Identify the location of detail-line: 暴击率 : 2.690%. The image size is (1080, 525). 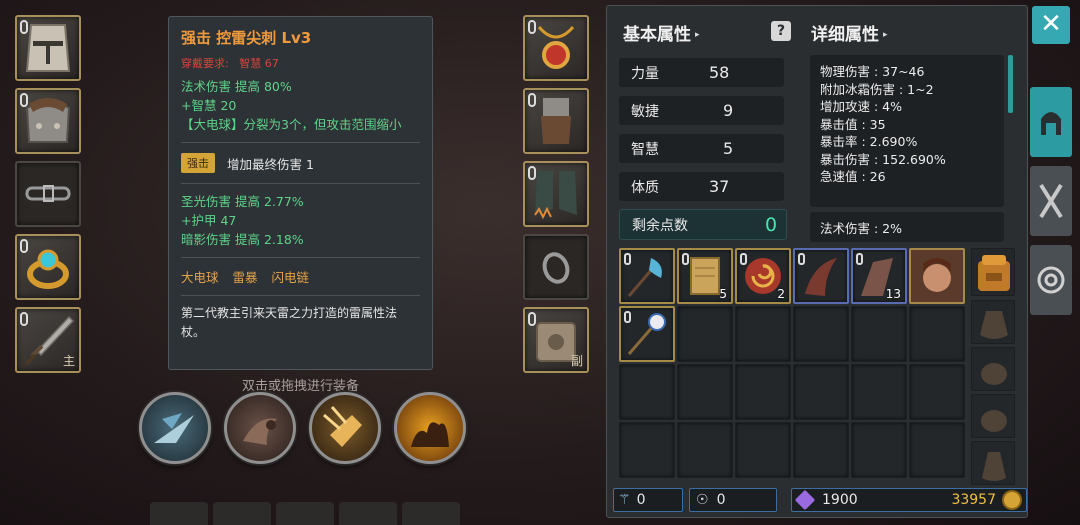
(869, 141).